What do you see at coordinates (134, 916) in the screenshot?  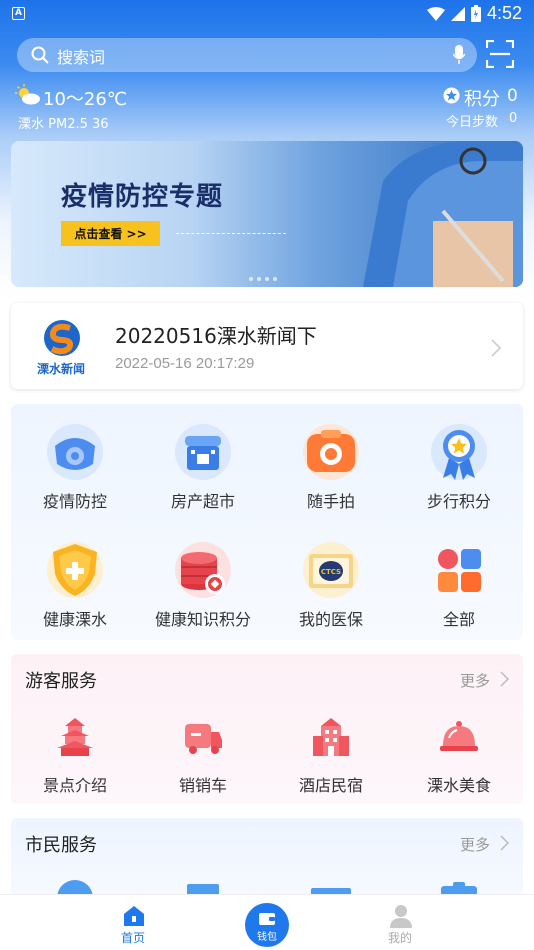 I see `home-icon` at bounding box center [134, 916].